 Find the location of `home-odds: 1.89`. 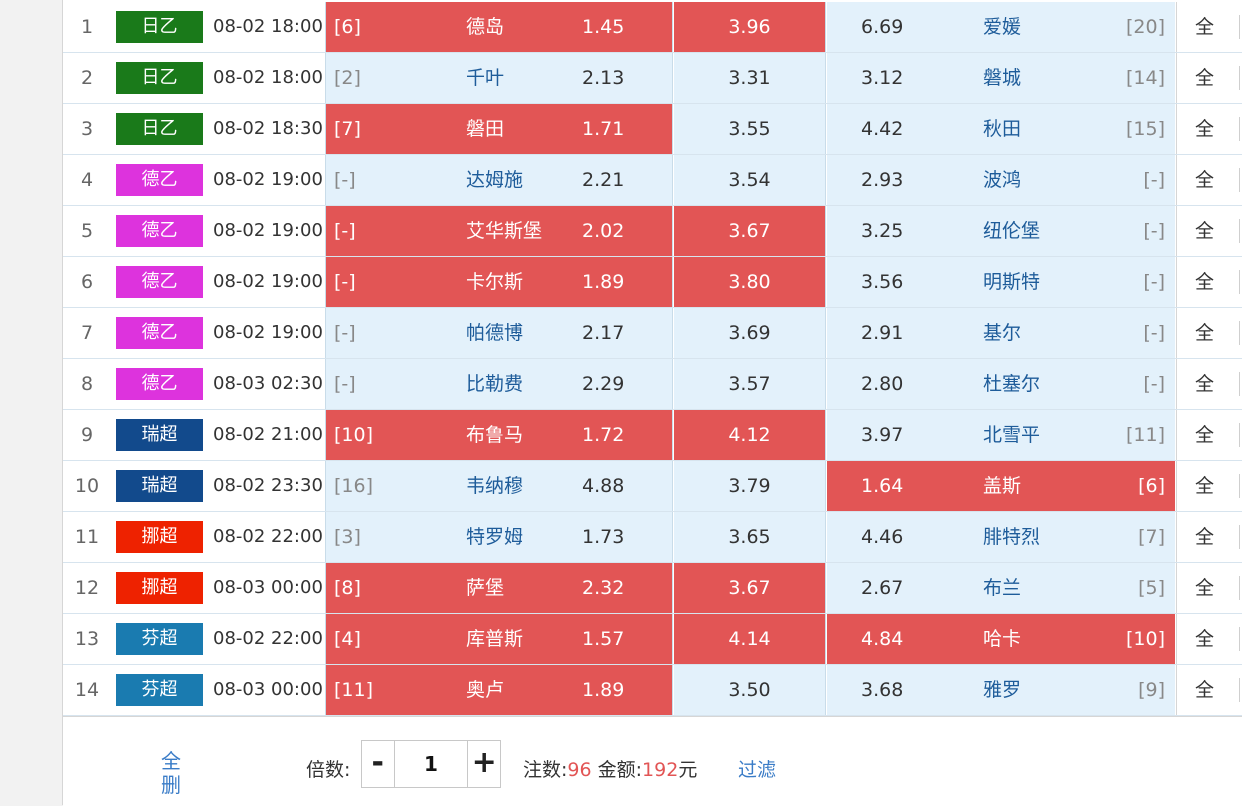

home-odds: 1.89 is located at coordinates (603, 690).